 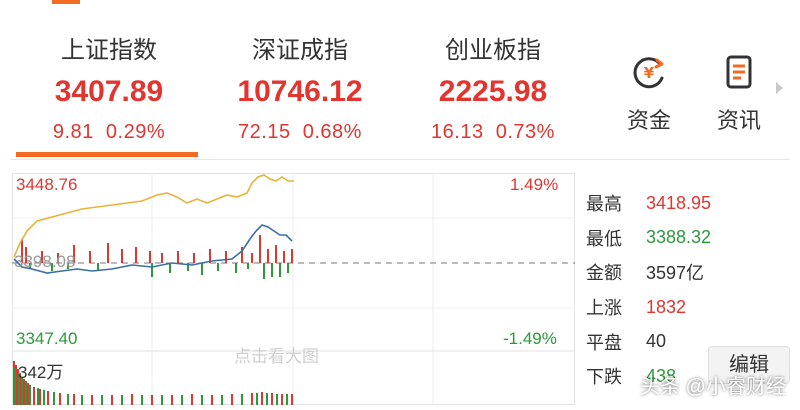 I want to click on volume-label: 342万, so click(x=41, y=372).